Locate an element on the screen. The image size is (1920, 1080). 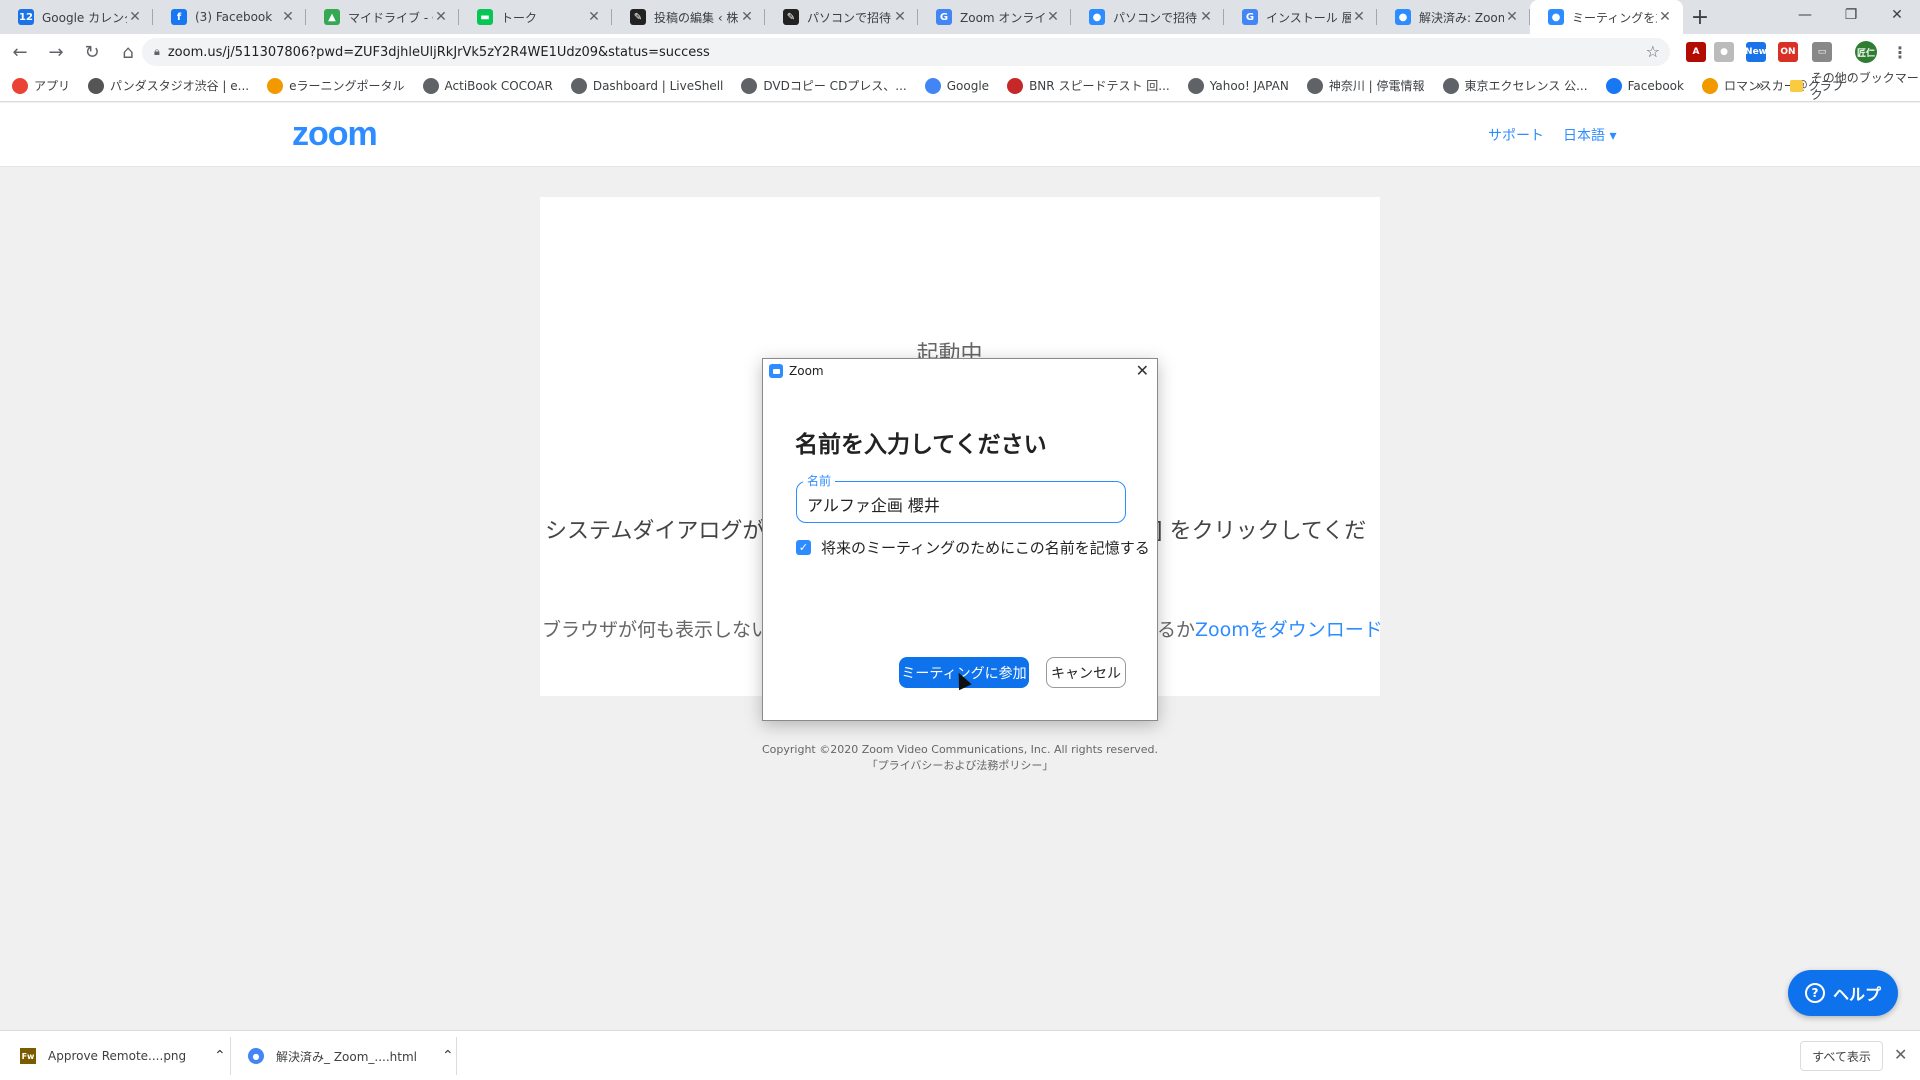
zoom-logo: zoom is located at coordinates (335, 134).